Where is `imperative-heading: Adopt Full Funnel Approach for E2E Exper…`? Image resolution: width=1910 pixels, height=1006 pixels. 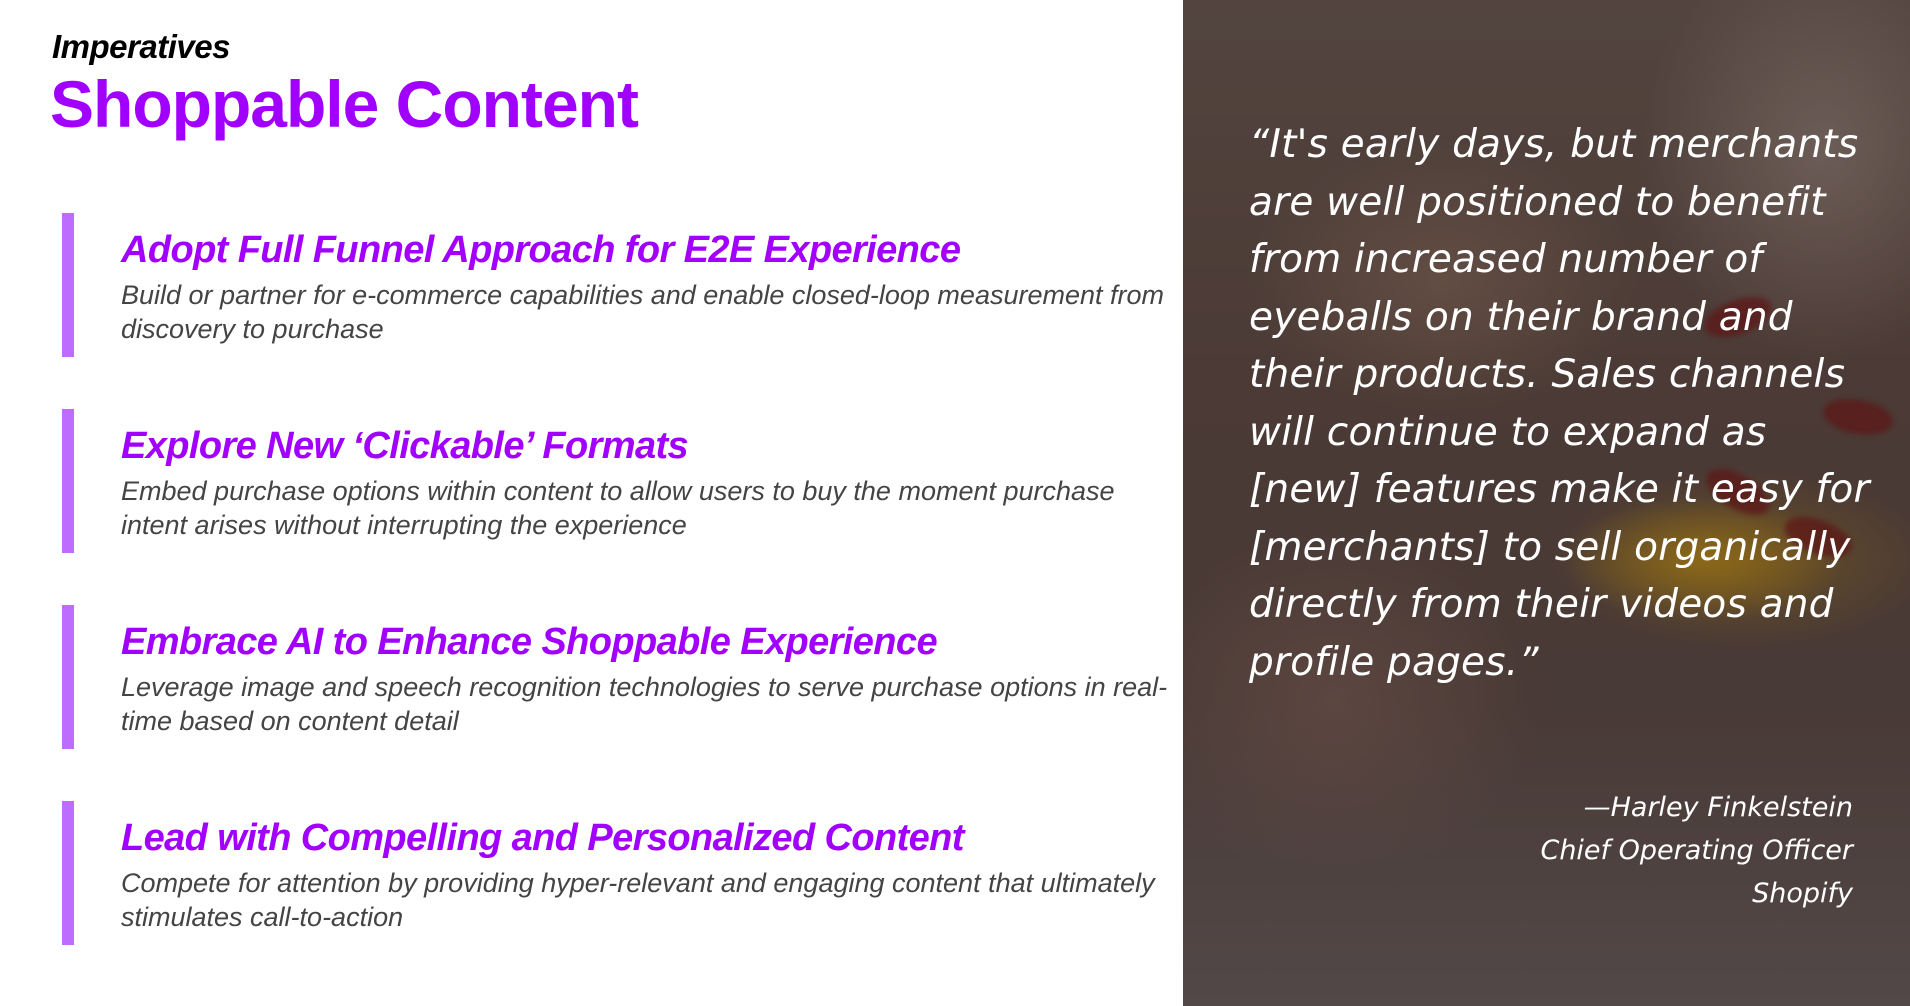 imperative-heading: Adopt Full Funnel Approach for E2E Exper… is located at coordinates (541, 250).